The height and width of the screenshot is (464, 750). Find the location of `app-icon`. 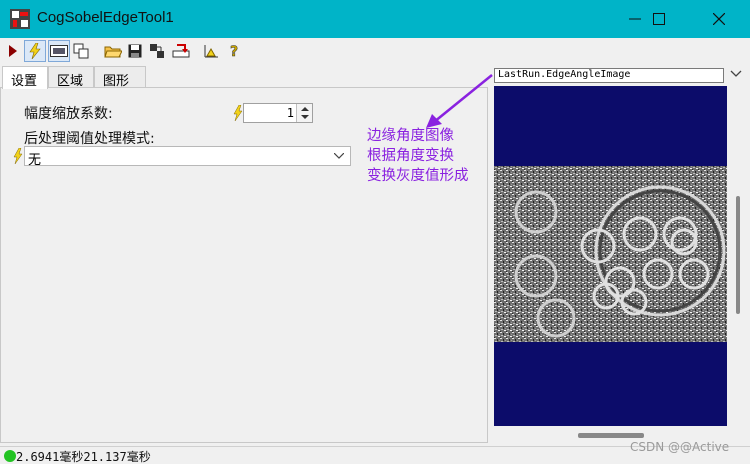

app-icon is located at coordinates (20, 19).